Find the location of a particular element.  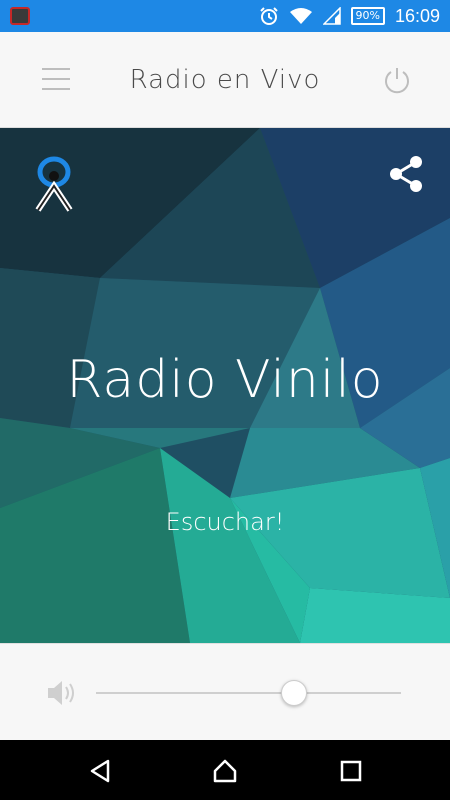

alarm-icon is located at coordinates (268, 16).